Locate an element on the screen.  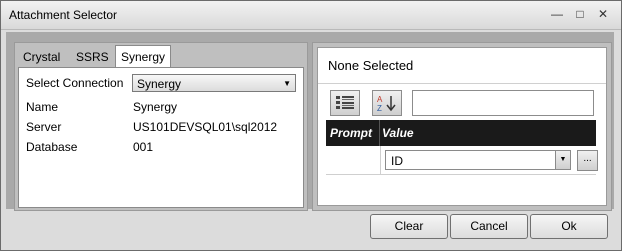
tab-ssrs: SSRS is located at coordinates (92, 57).